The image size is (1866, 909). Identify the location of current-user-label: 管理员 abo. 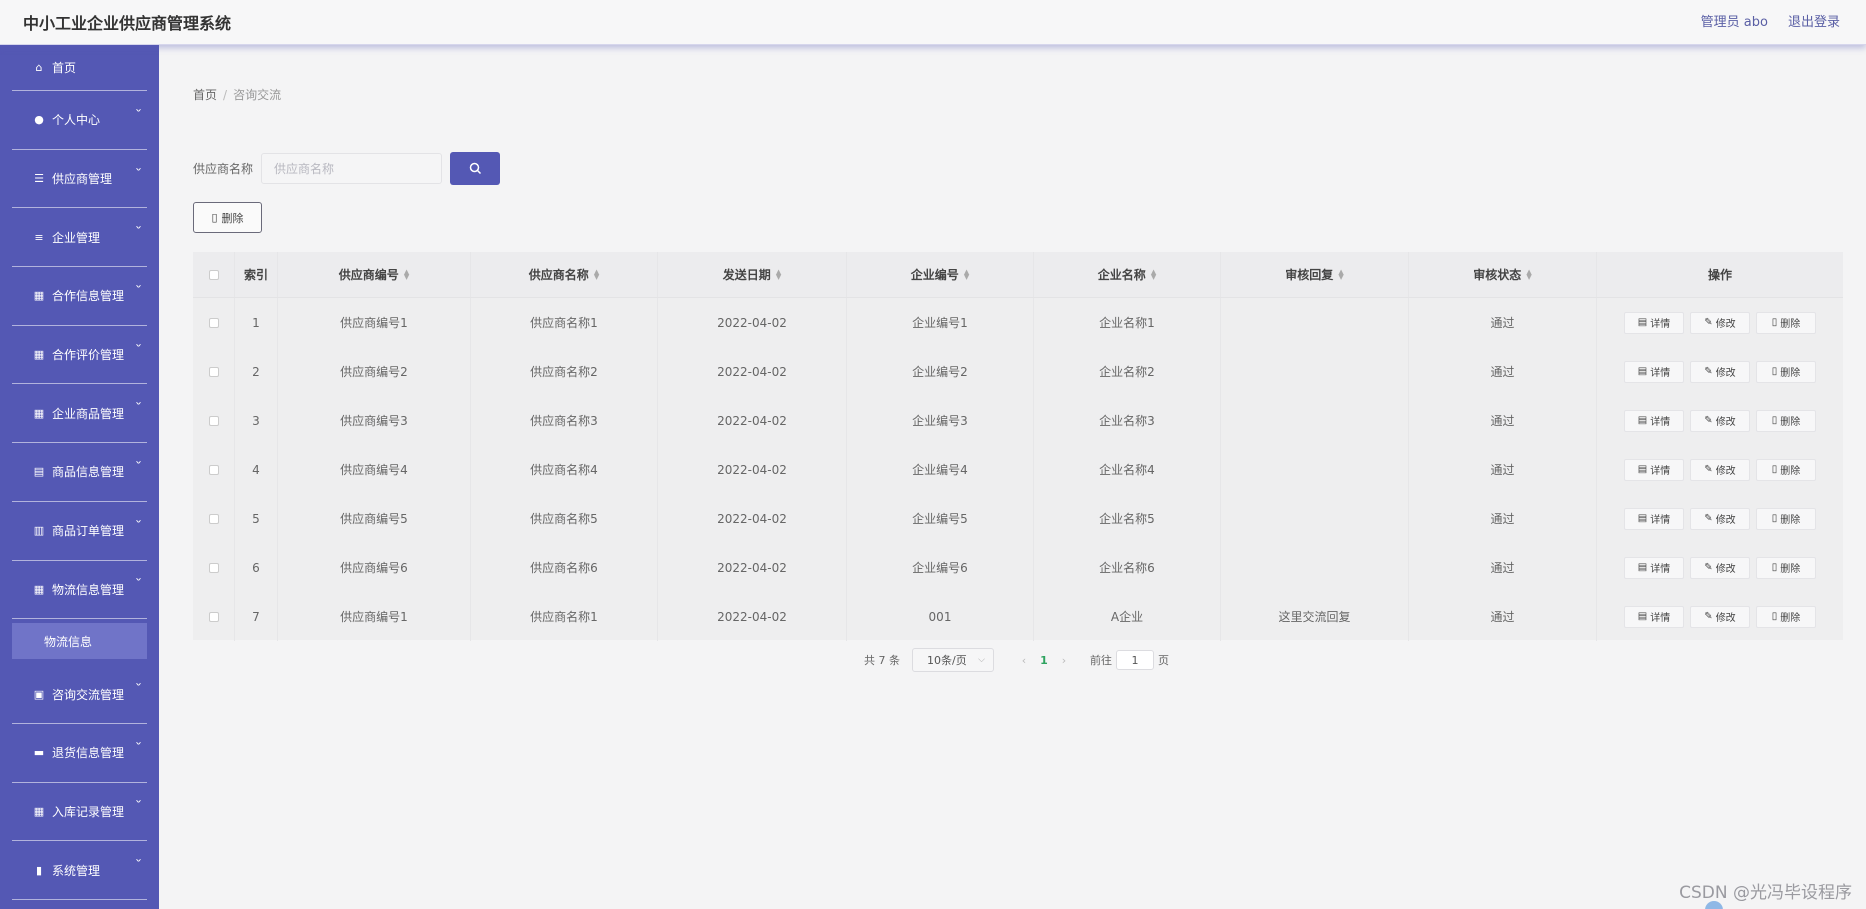
(1734, 20).